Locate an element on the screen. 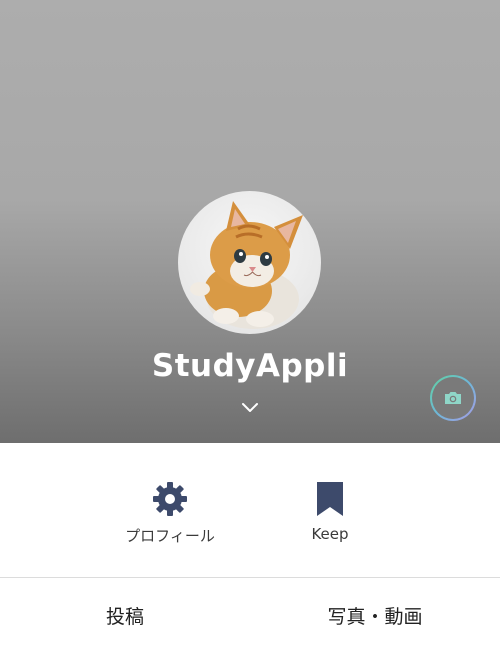 The width and height of the screenshot is (500, 652). tab-photos-videos: 写真・動画 is located at coordinates (375, 615).